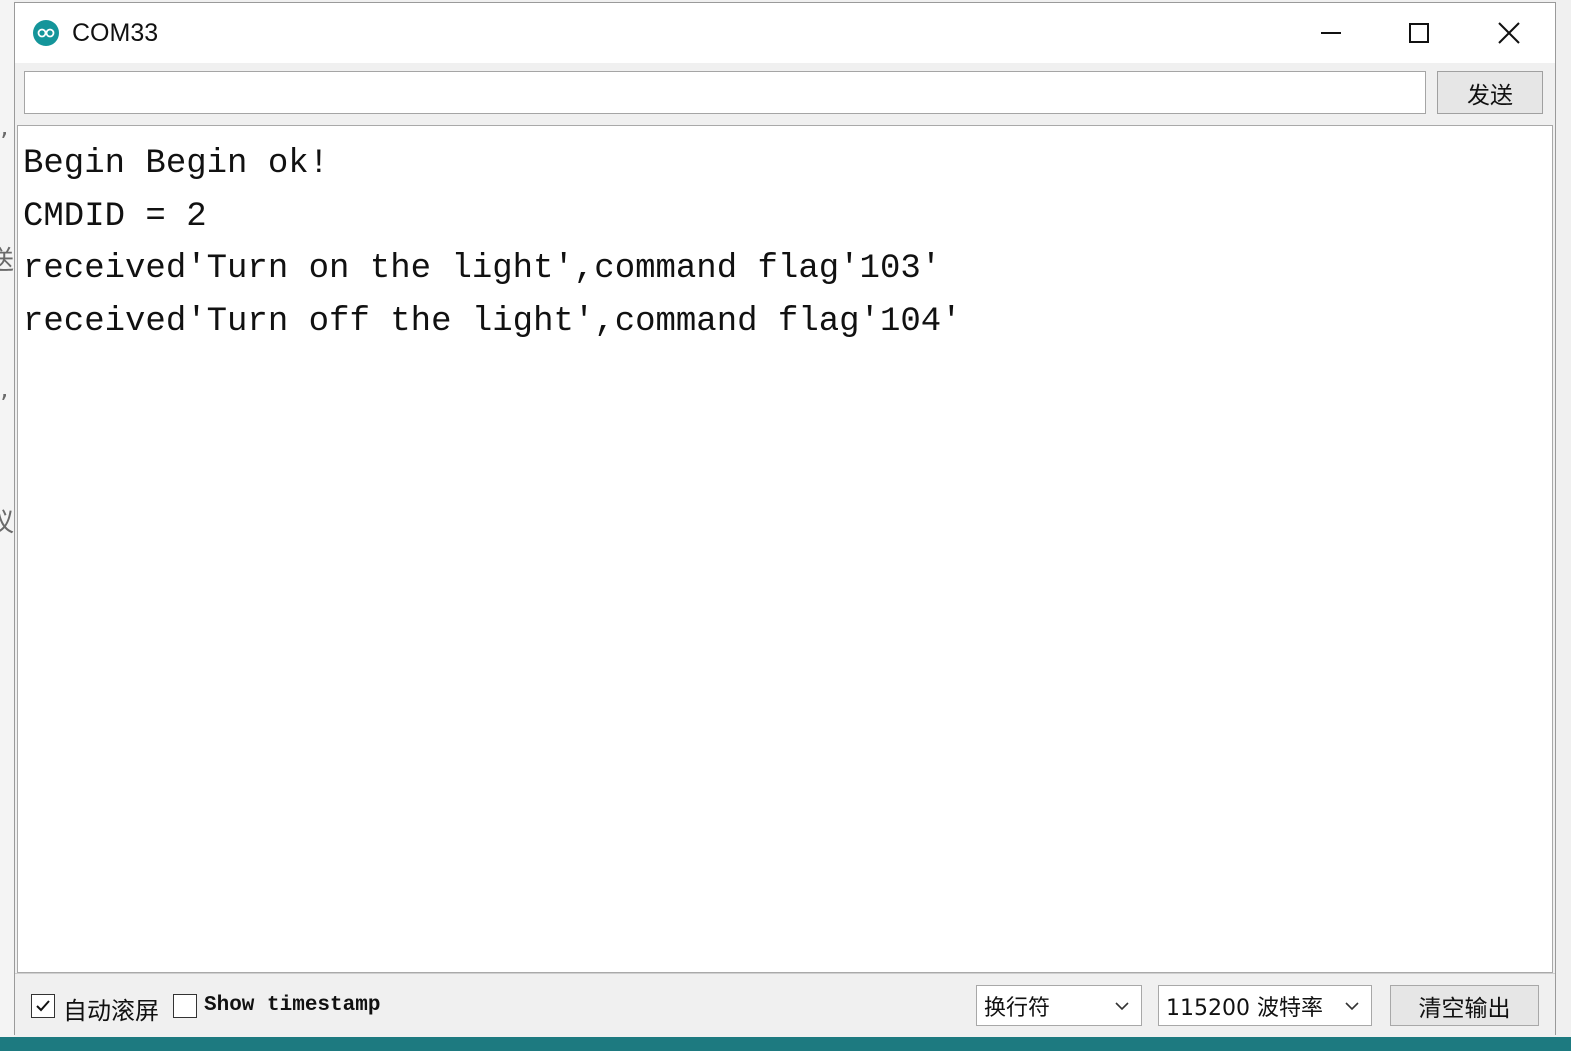  What do you see at coordinates (1244, 1008) in the screenshot?
I see `baud-rate-value: 115200 波特率` at bounding box center [1244, 1008].